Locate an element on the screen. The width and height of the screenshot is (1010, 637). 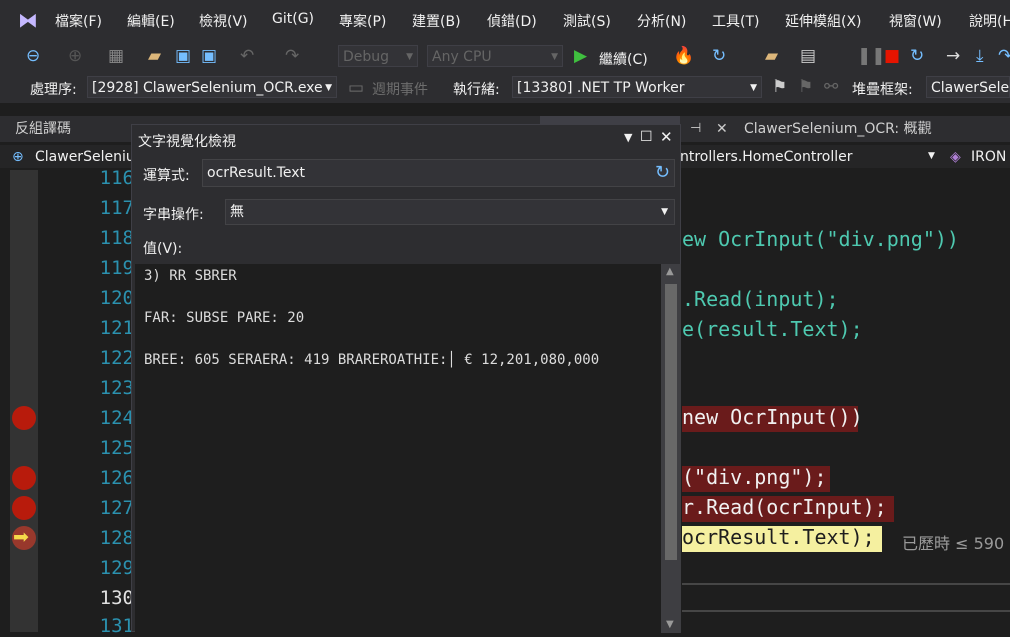
visual-studio-logo-icon: ⧓ is located at coordinates (28, 20).